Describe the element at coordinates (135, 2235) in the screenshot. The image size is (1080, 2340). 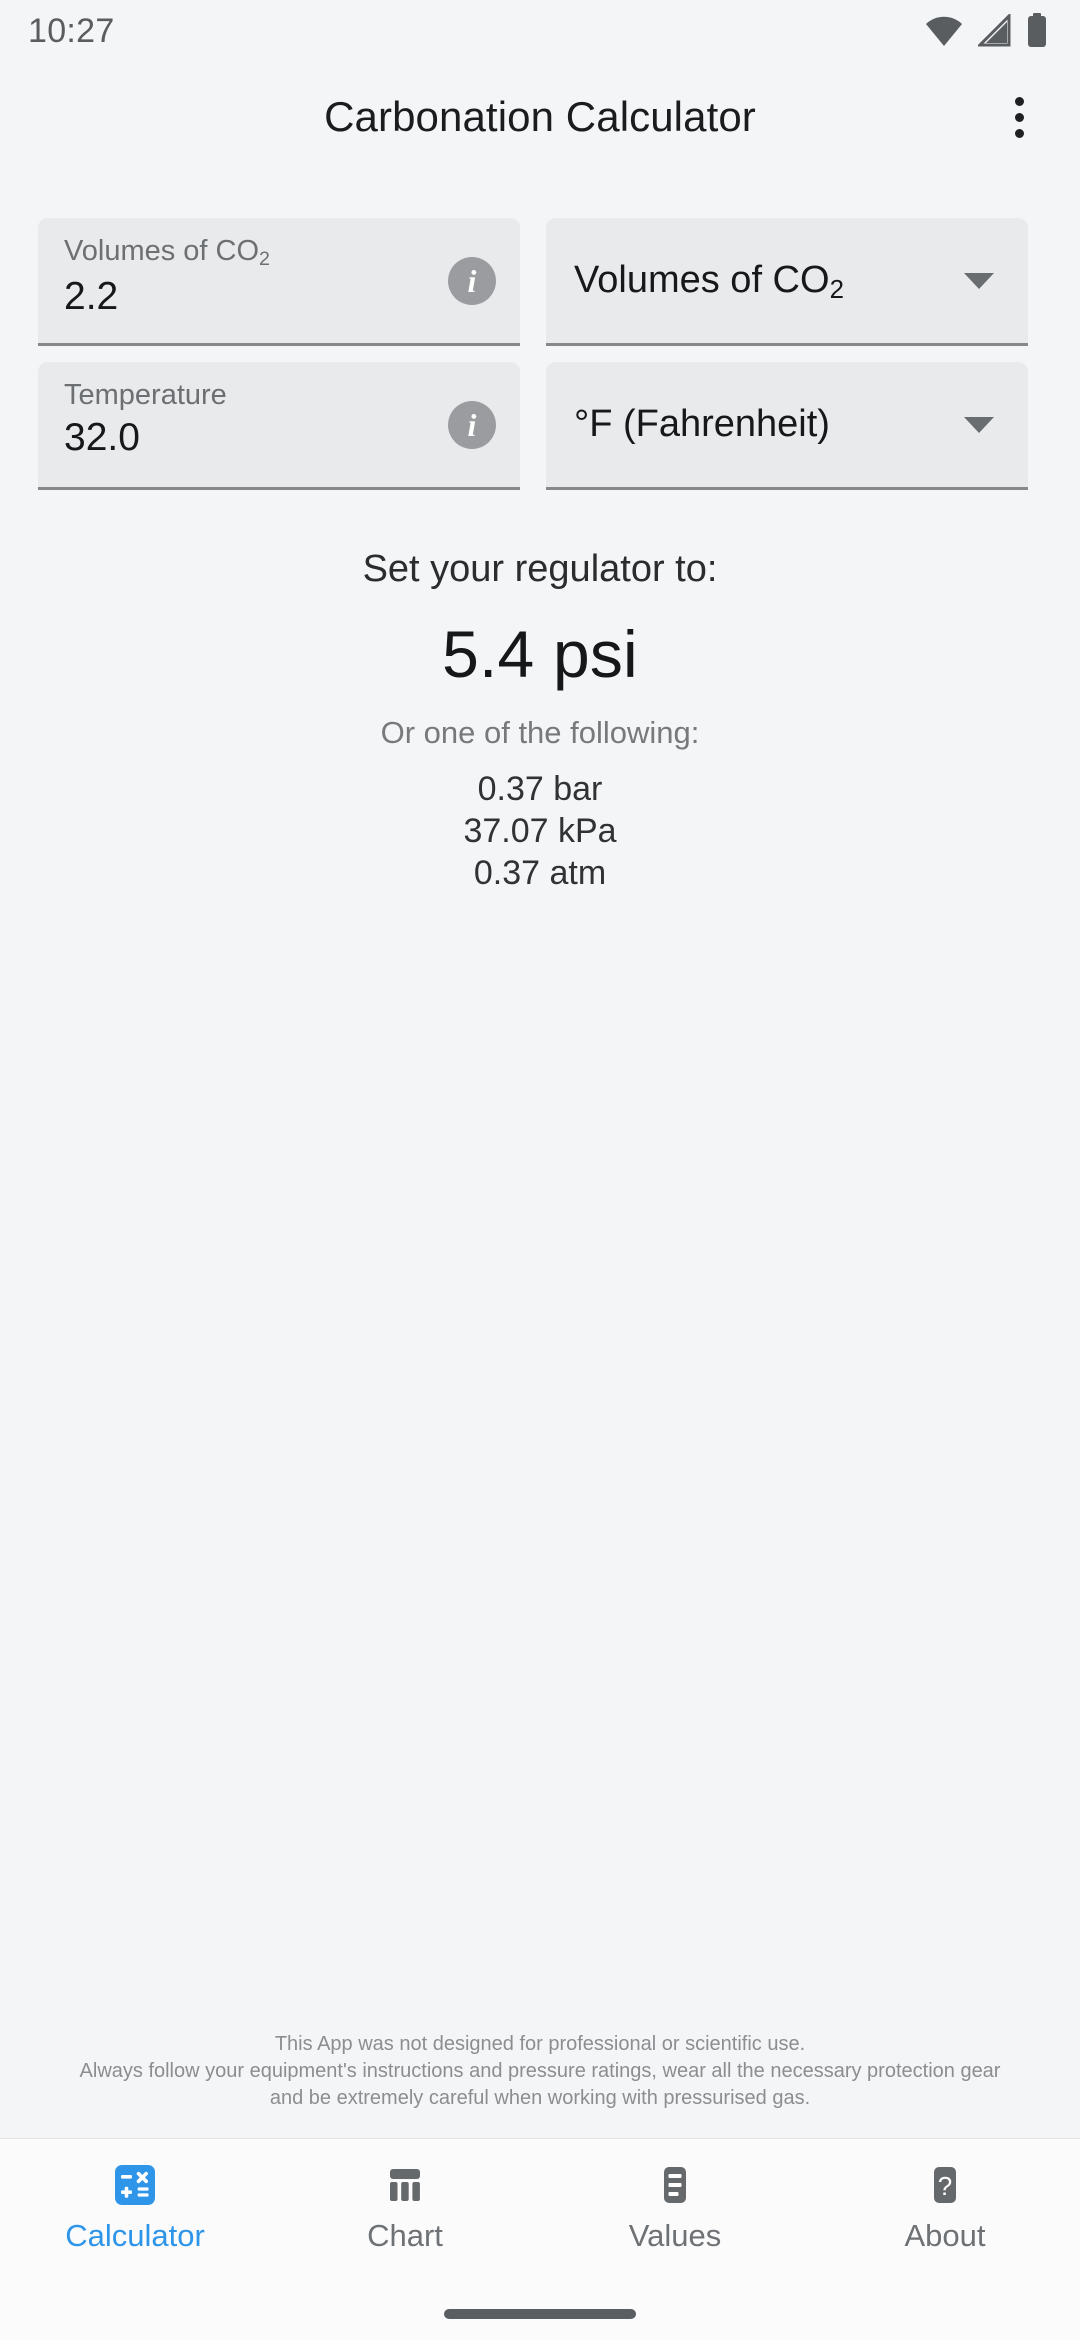
I see `nav-label-calculator: Calculator` at that location.